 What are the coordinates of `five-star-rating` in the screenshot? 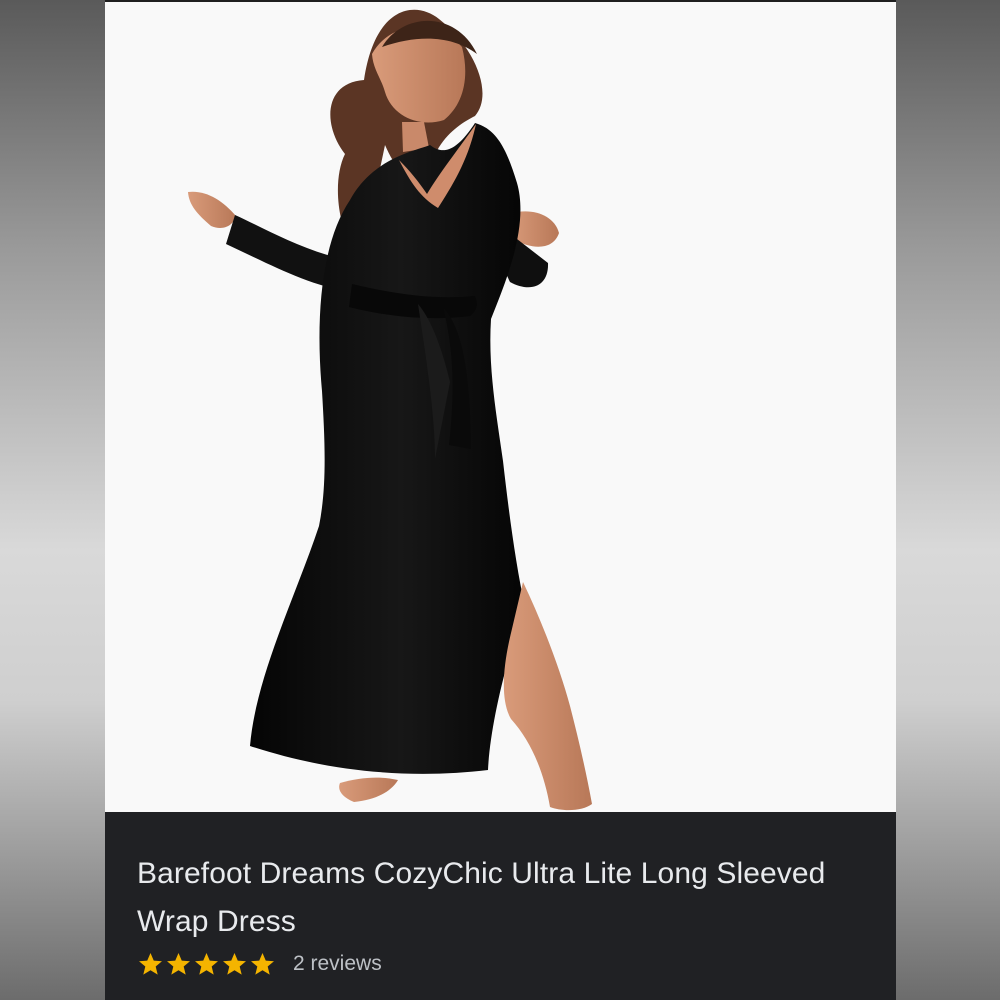 It's located at (206, 964).